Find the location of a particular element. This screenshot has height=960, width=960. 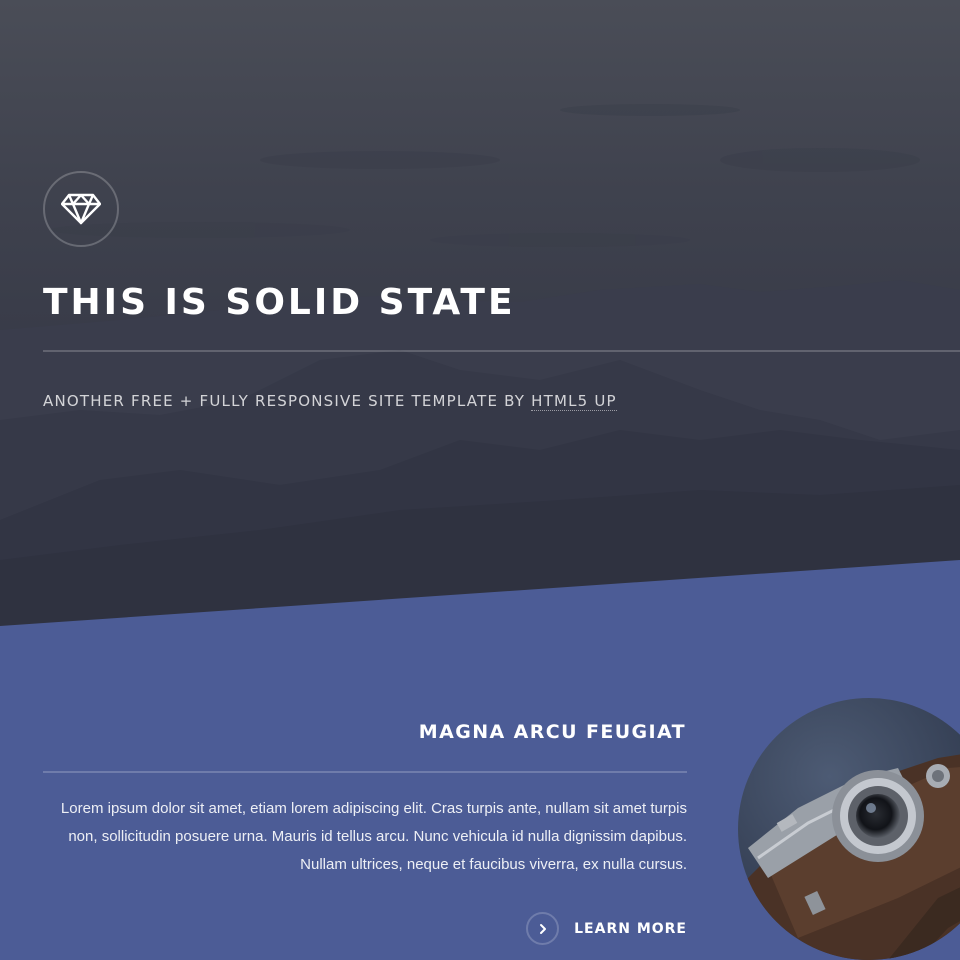

section-title: MAGNA ARCU FEUGIAT is located at coordinates (552, 732).